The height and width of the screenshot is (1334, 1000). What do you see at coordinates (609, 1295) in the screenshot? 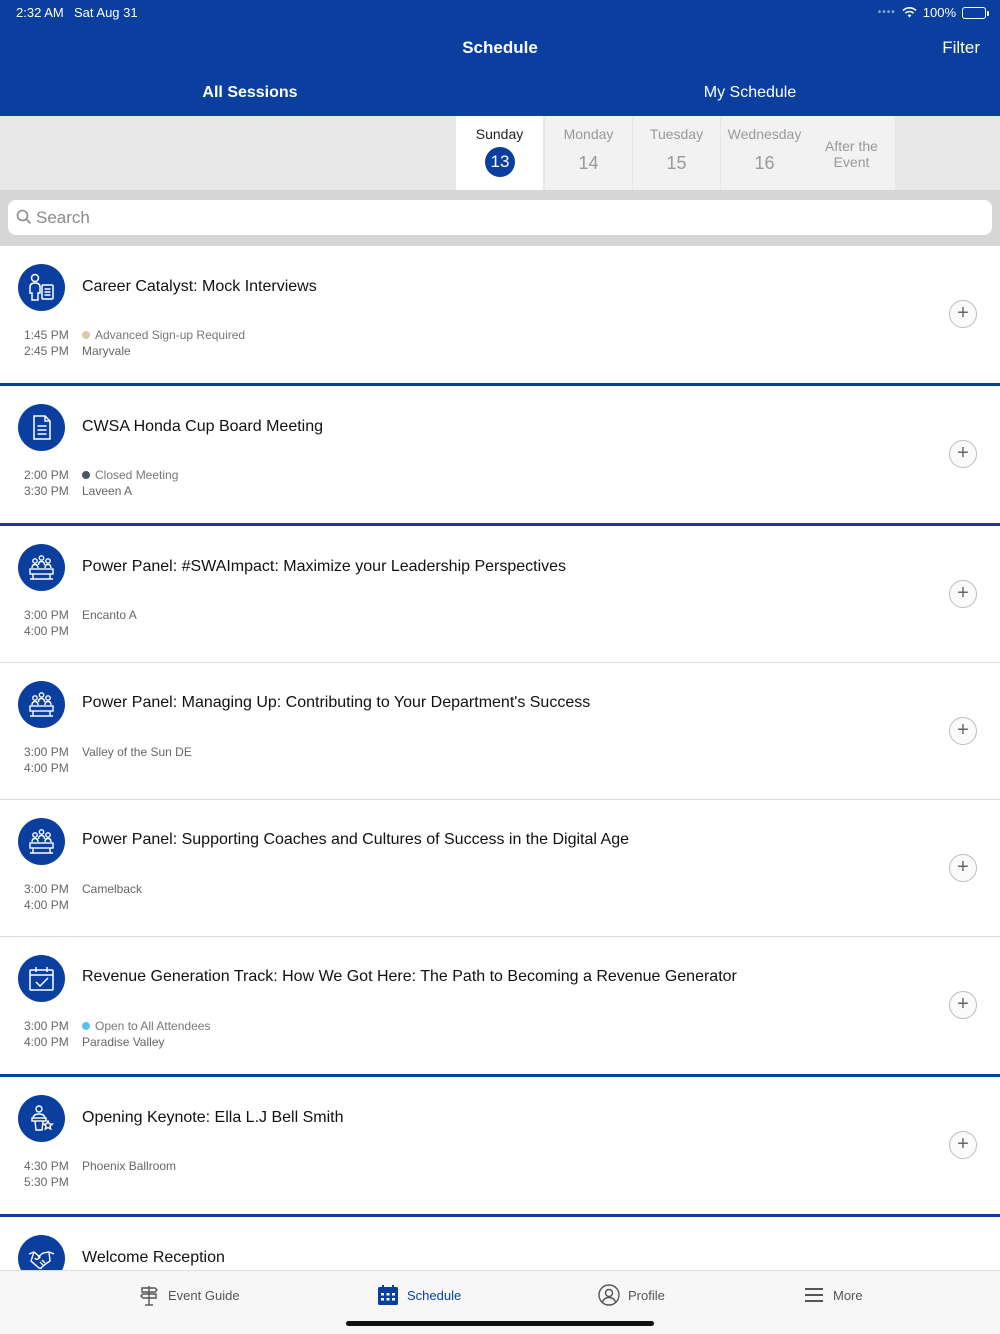
I see `profile-icon` at bounding box center [609, 1295].